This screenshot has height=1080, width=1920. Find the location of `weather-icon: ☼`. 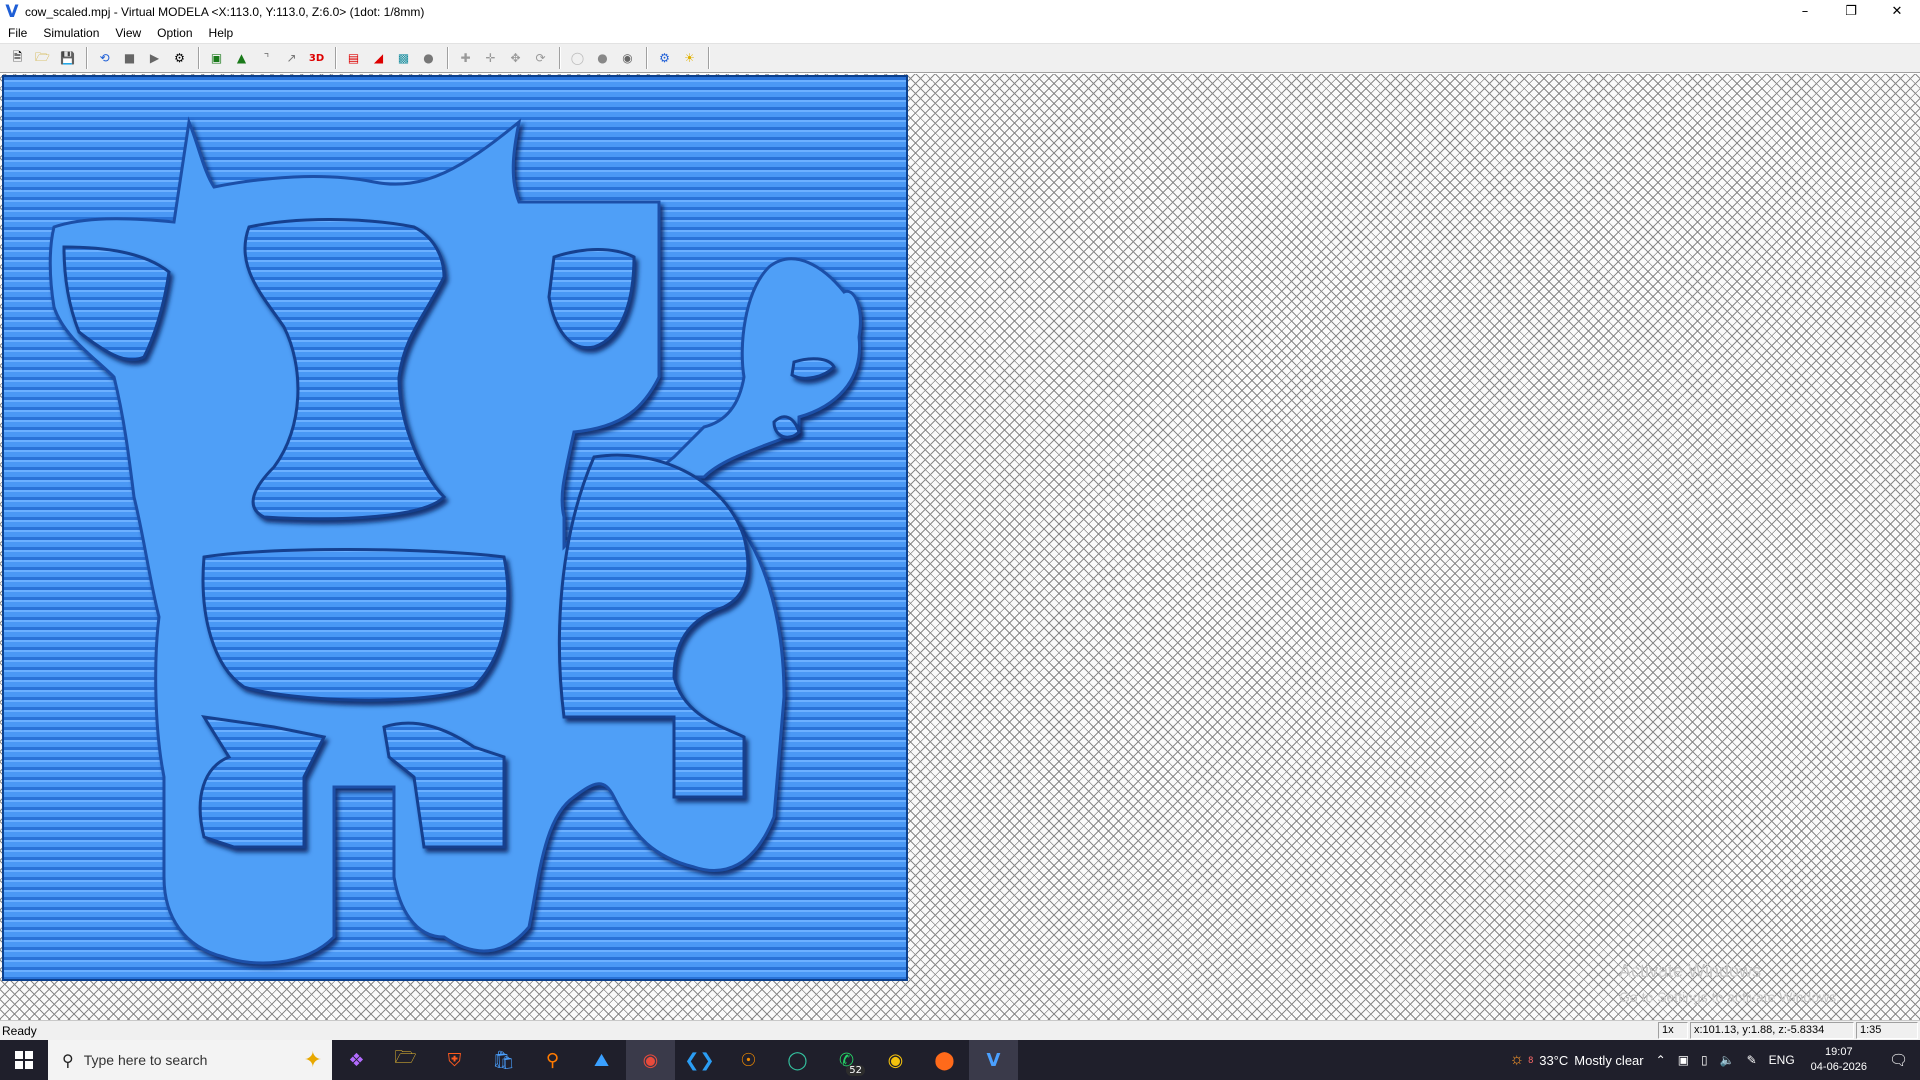

weather-icon: ☼ is located at coordinates (1517, 1059).